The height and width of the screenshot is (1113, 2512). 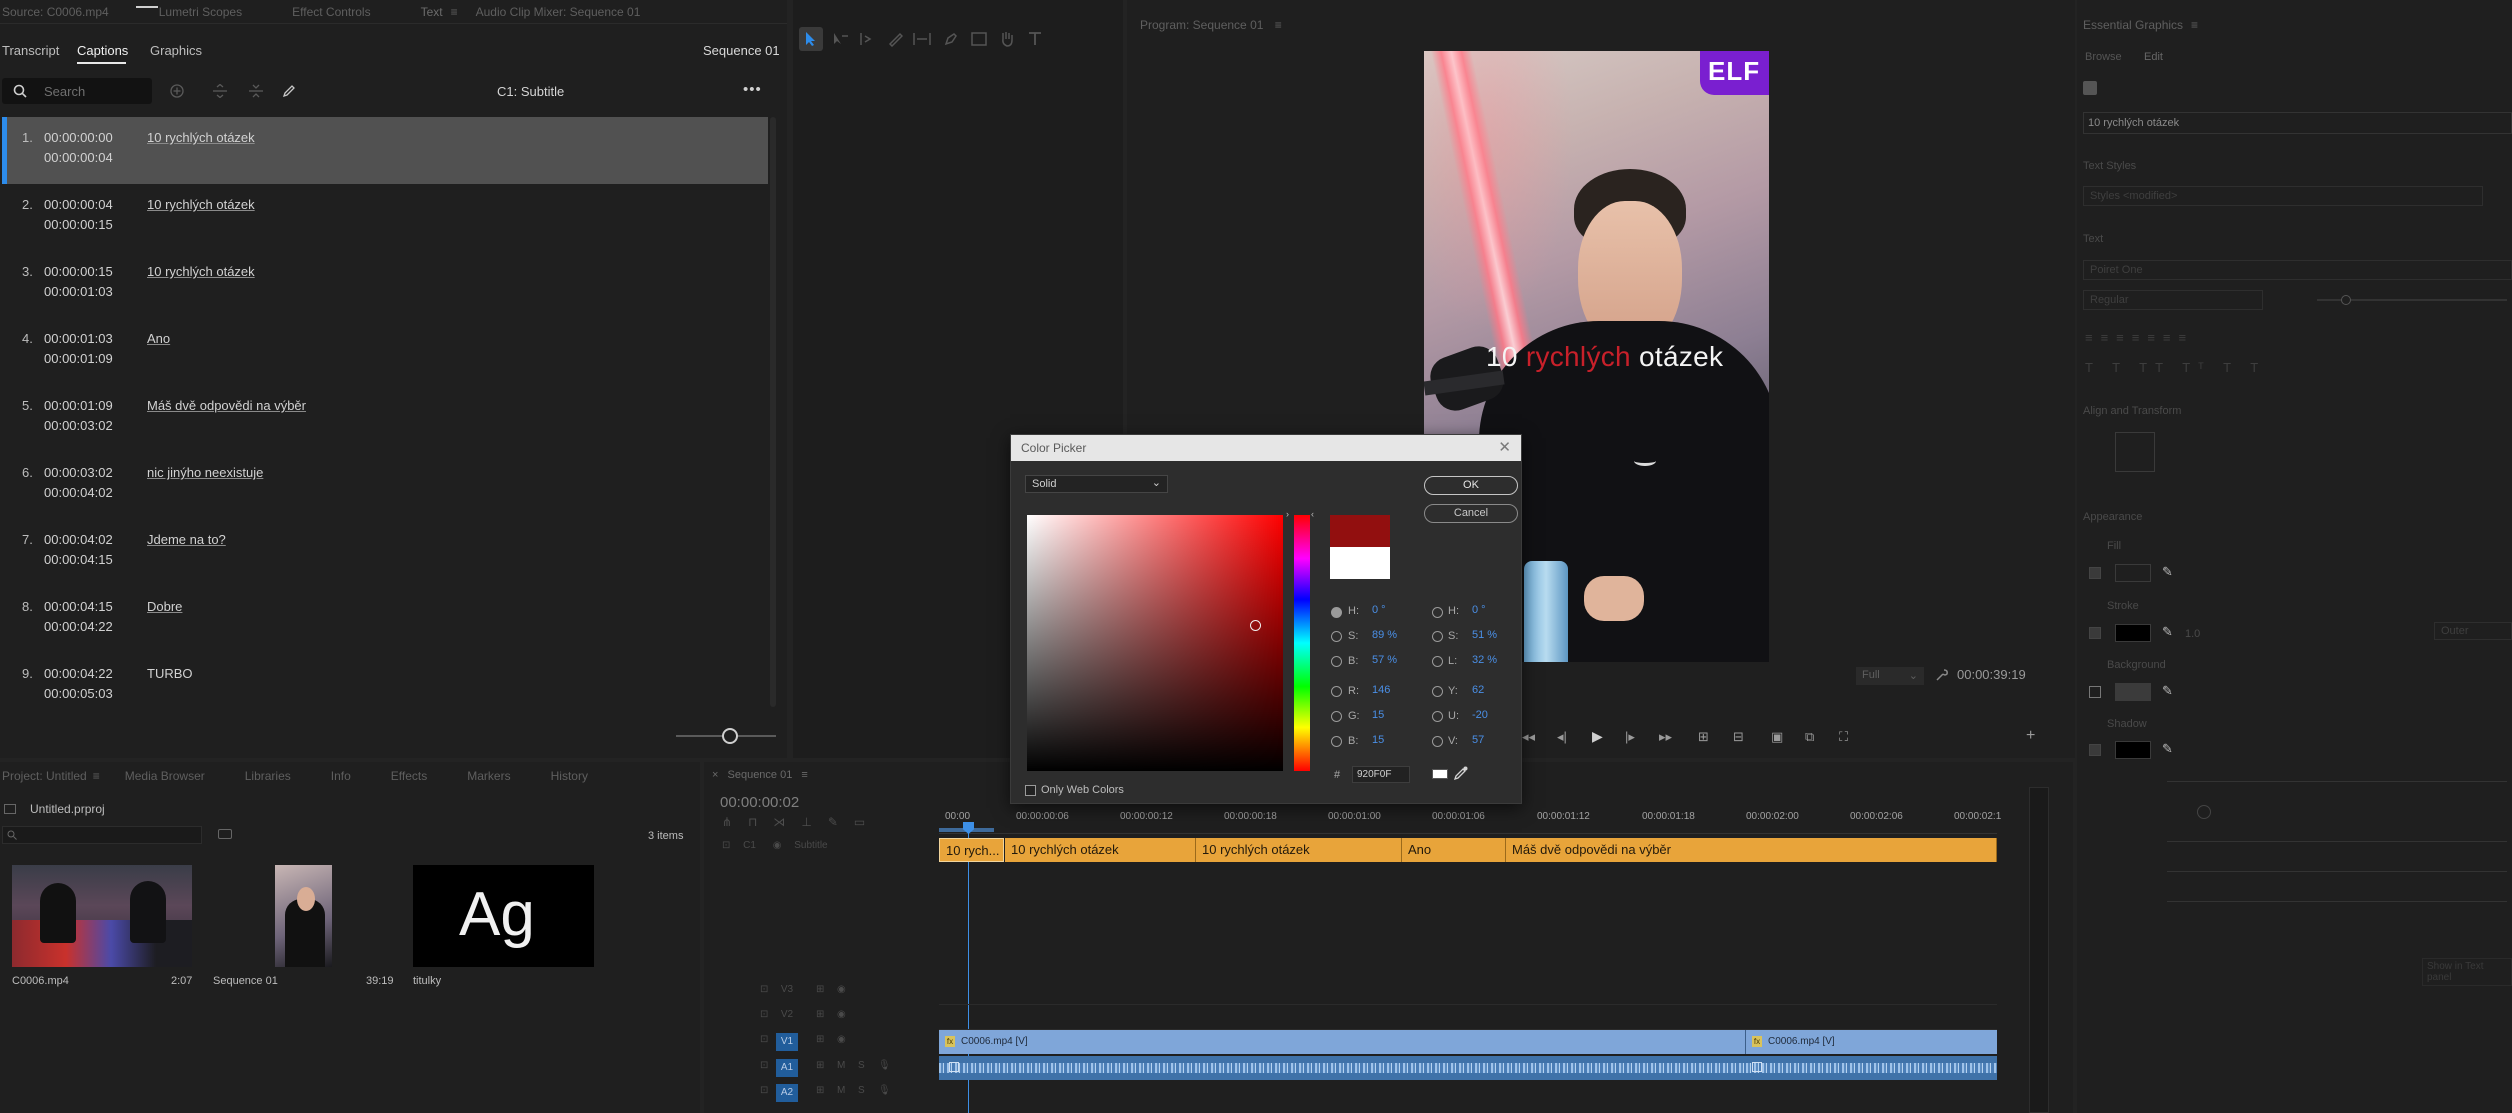 What do you see at coordinates (1942, 675) in the screenshot?
I see `wrench-icon` at bounding box center [1942, 675].